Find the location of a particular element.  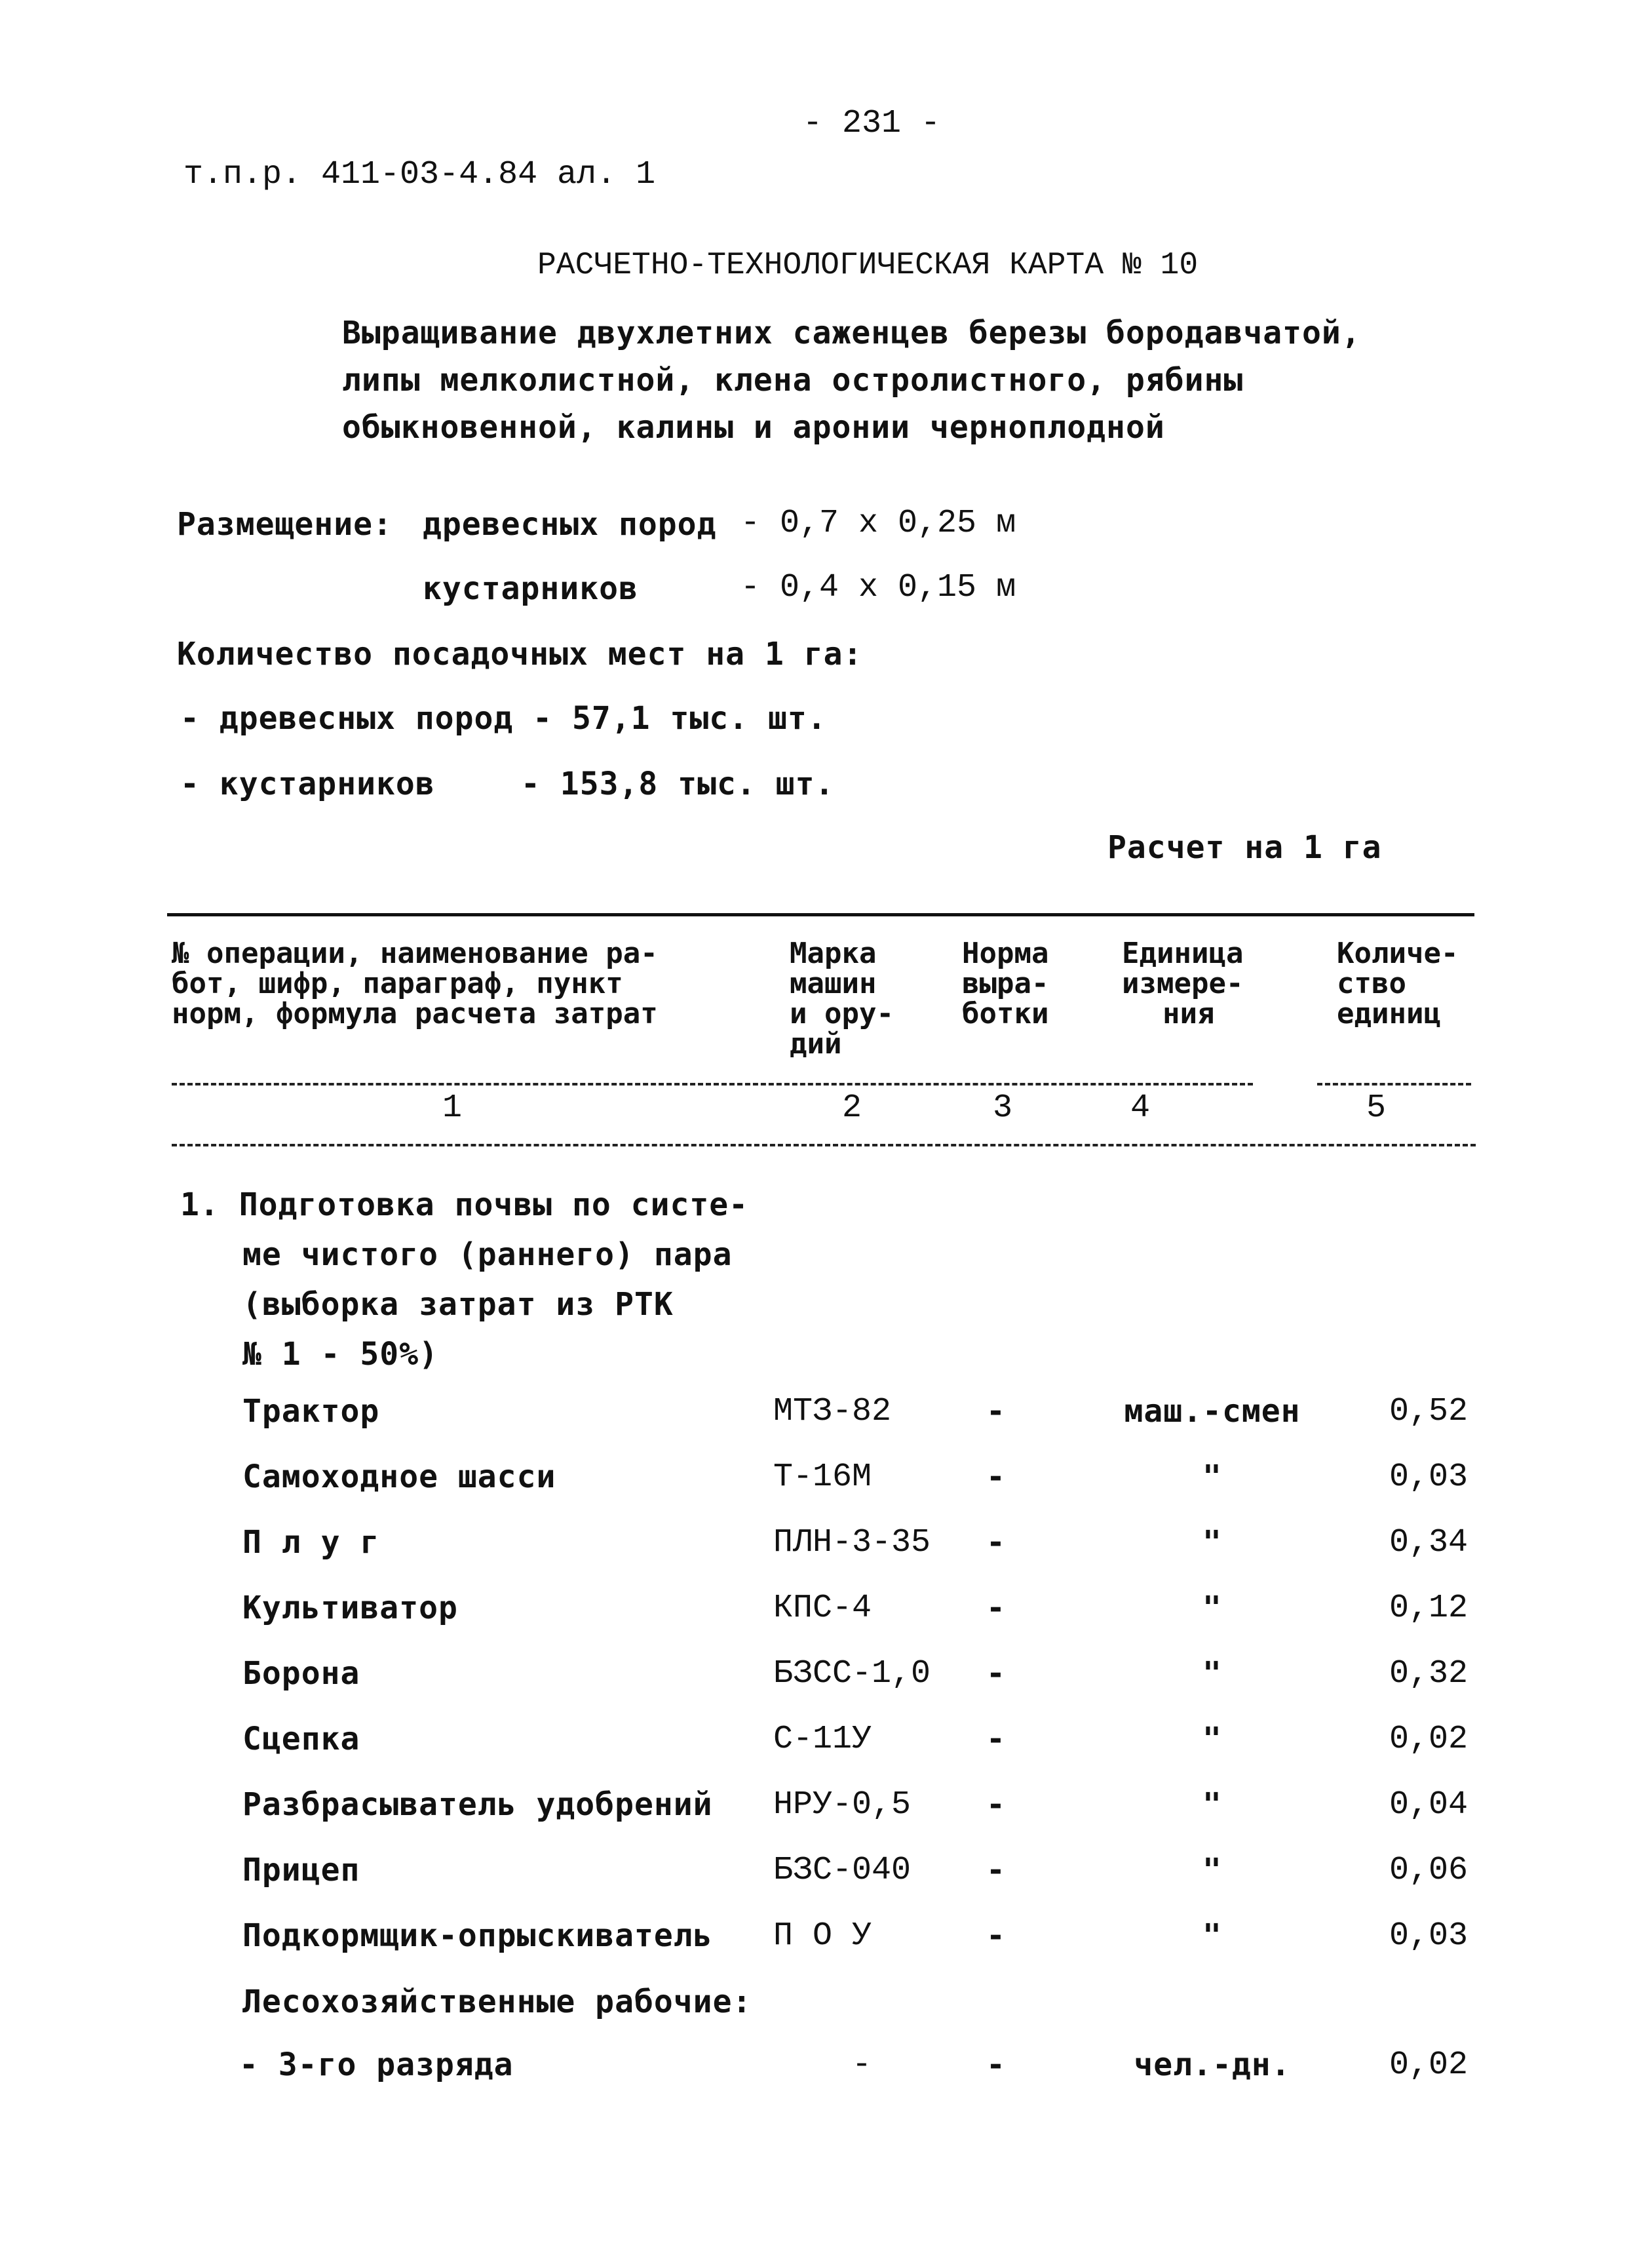

planting-count-heading: Количество посадочных мест на 1 га: is located at coordinates (520, 654).